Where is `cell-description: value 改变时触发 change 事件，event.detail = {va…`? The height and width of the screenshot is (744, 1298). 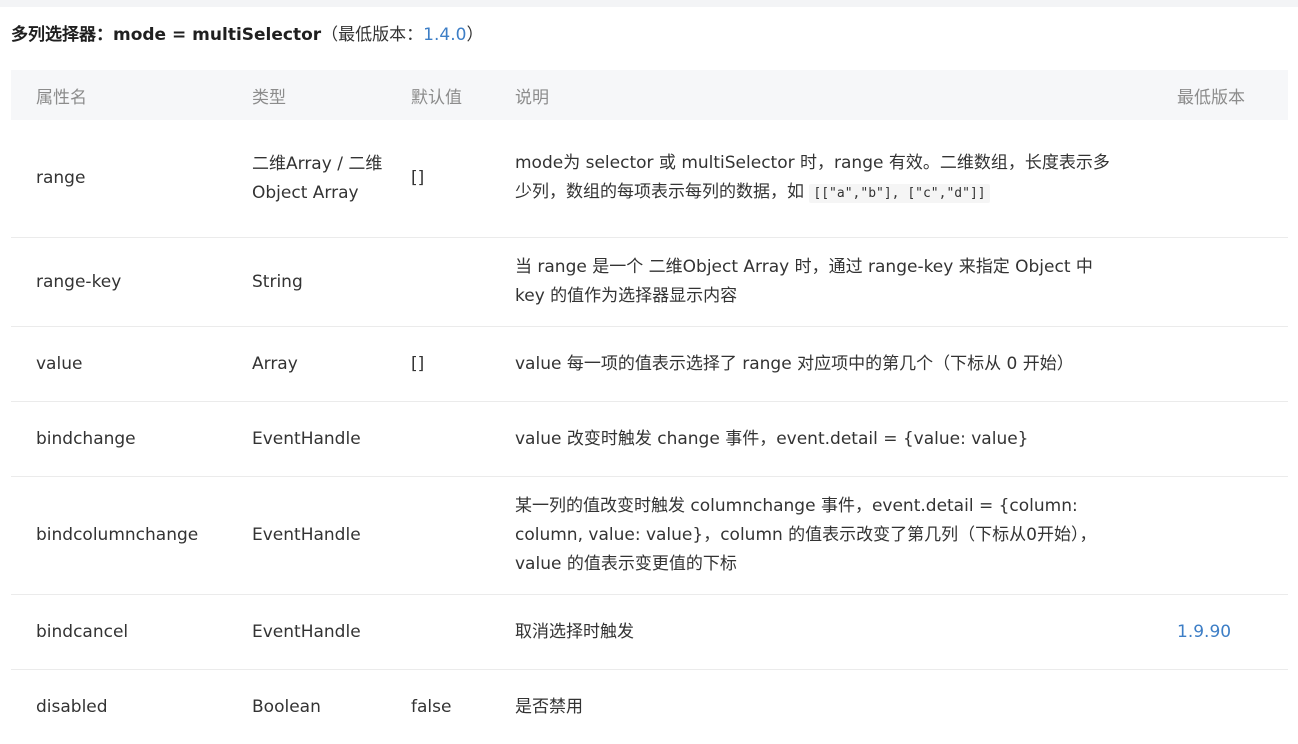
cell-description: value 改变时触发 change 事件，event.detail = {va… is located at coordinates (816, 439).